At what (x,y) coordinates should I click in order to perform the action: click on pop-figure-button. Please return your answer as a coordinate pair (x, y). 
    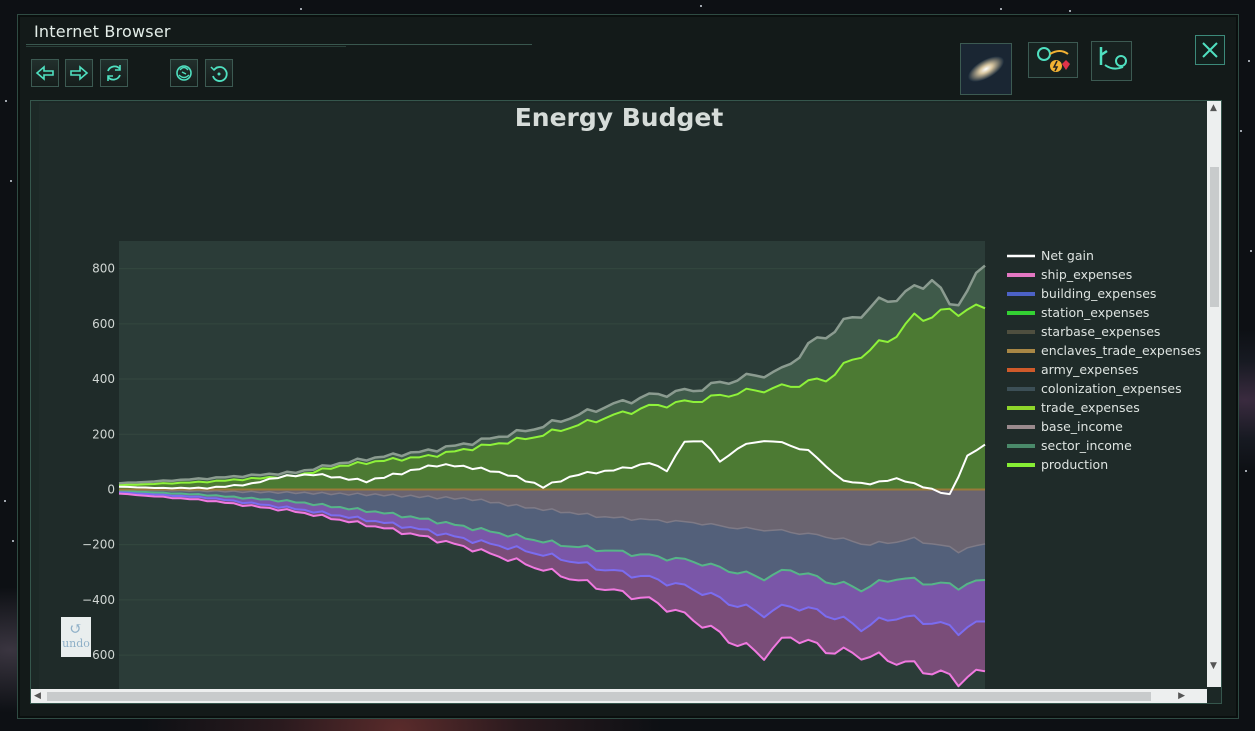
    Looking at the image, I should click on (1111, 61).